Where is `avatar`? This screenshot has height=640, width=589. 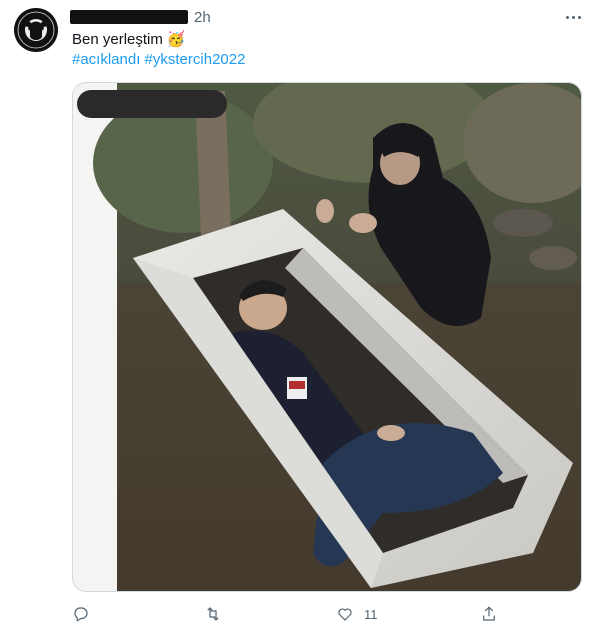 avatar is located at coordinates (36, 30).